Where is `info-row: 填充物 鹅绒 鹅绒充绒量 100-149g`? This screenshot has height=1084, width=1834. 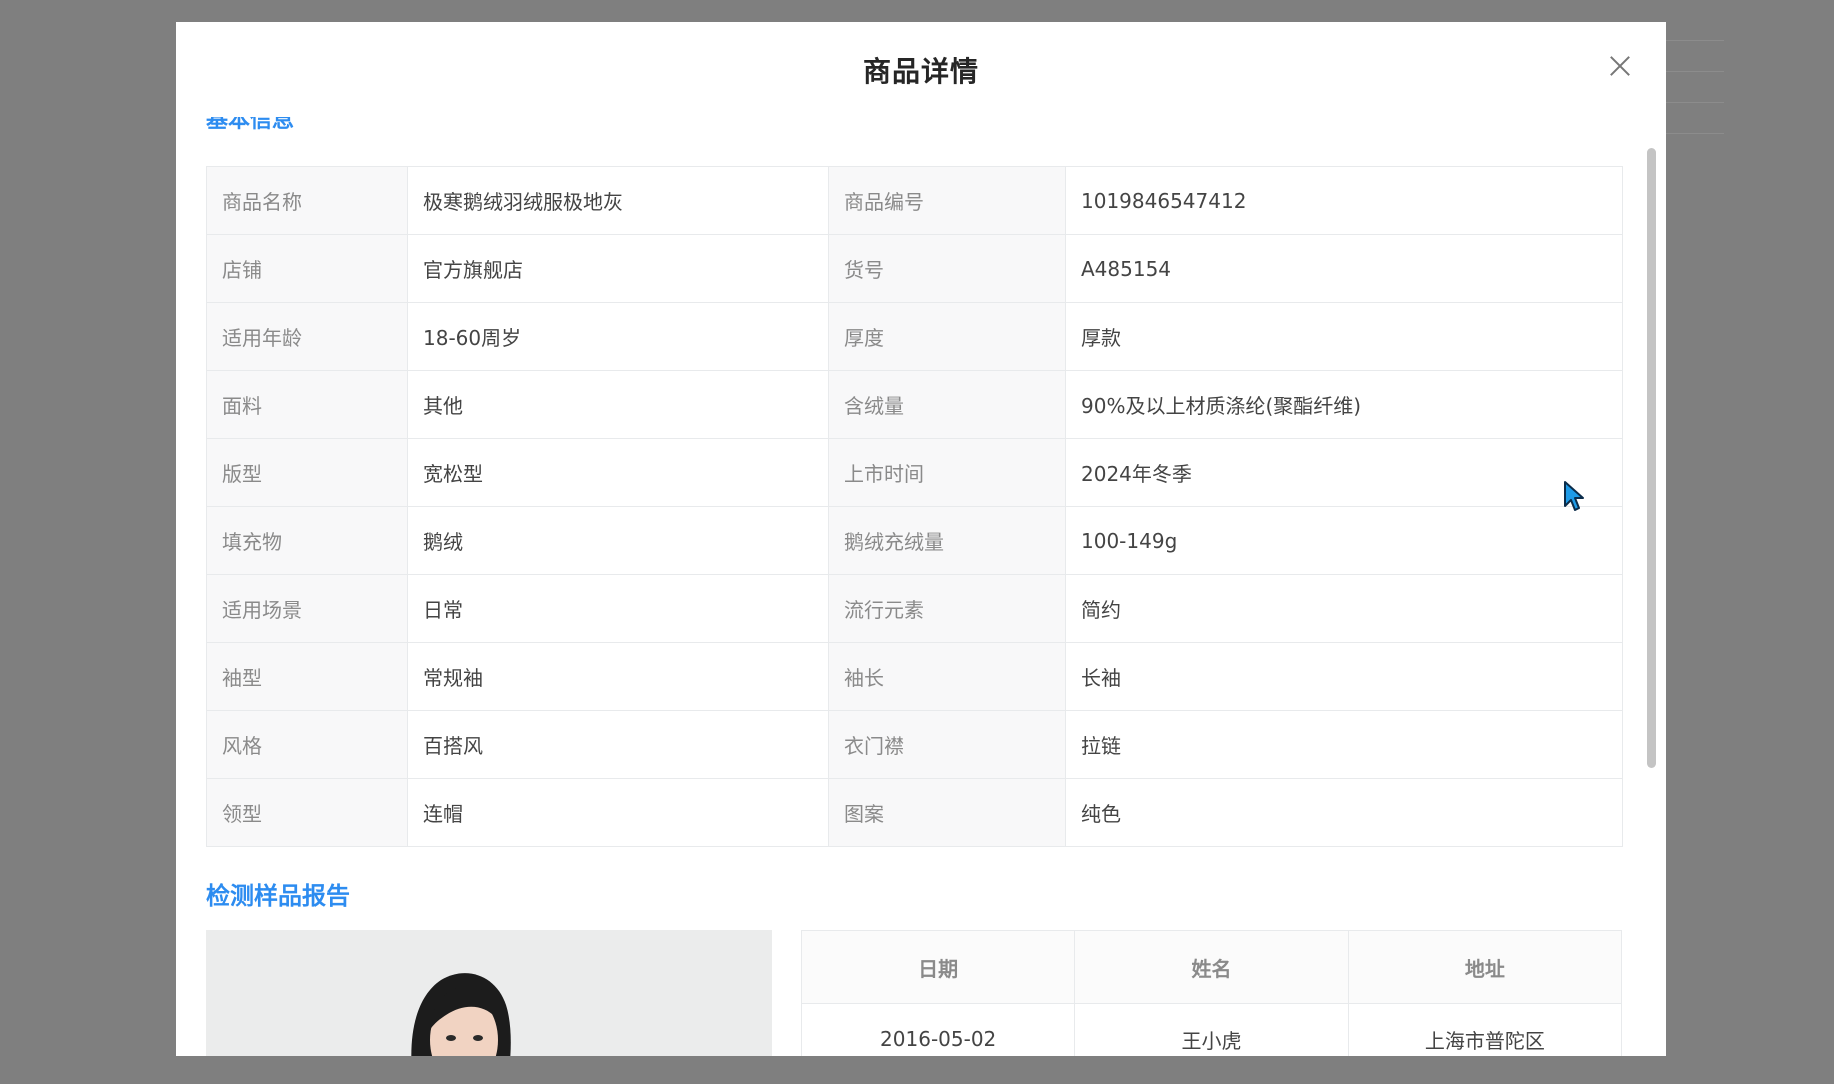 info-row: 填充物 鹅绒 鹅绒充绒量 100-149g is located at coordinates (914, 540).